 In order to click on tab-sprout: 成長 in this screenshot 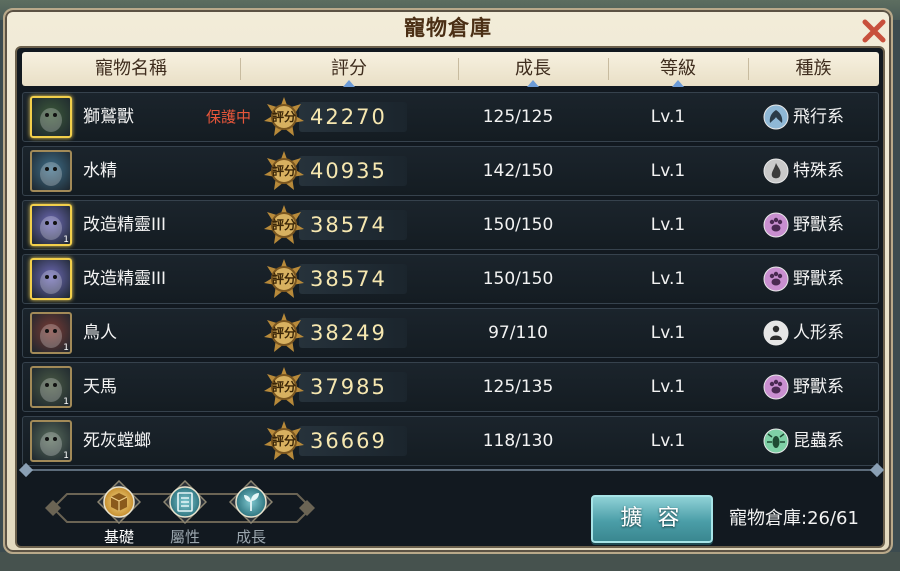, I will do `click(251, 513)`.